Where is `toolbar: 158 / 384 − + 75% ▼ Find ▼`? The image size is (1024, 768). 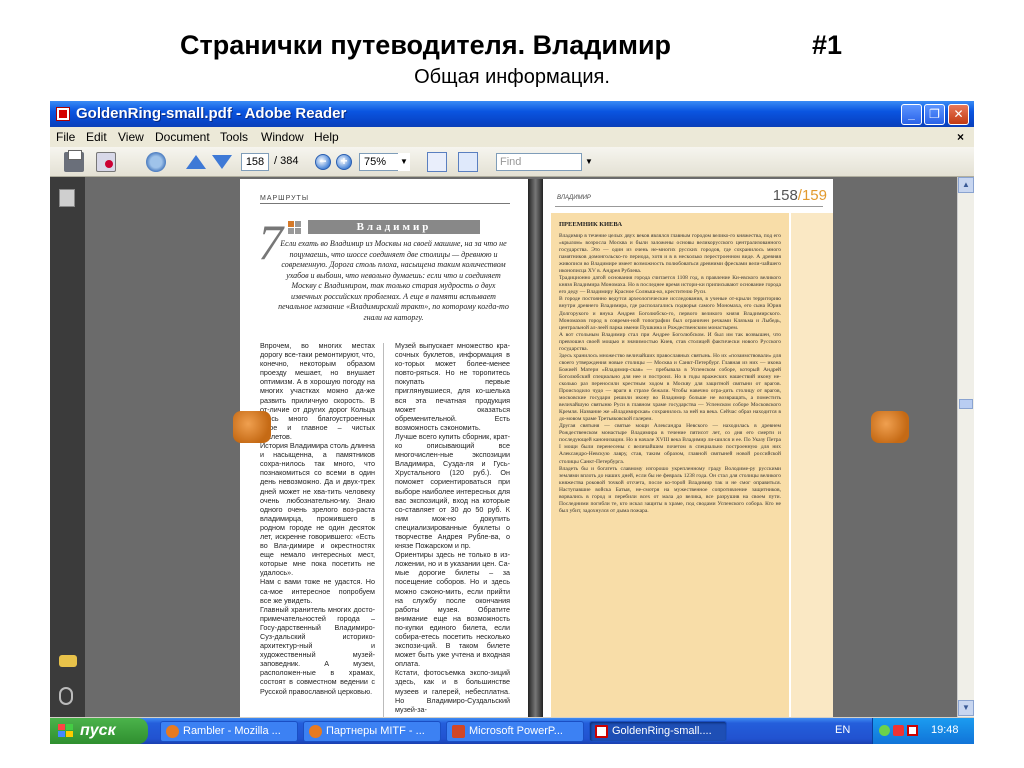
toolbar: 158 / 384 − + 75% ▼ Find ▼ is located at coordinates (512, 162).